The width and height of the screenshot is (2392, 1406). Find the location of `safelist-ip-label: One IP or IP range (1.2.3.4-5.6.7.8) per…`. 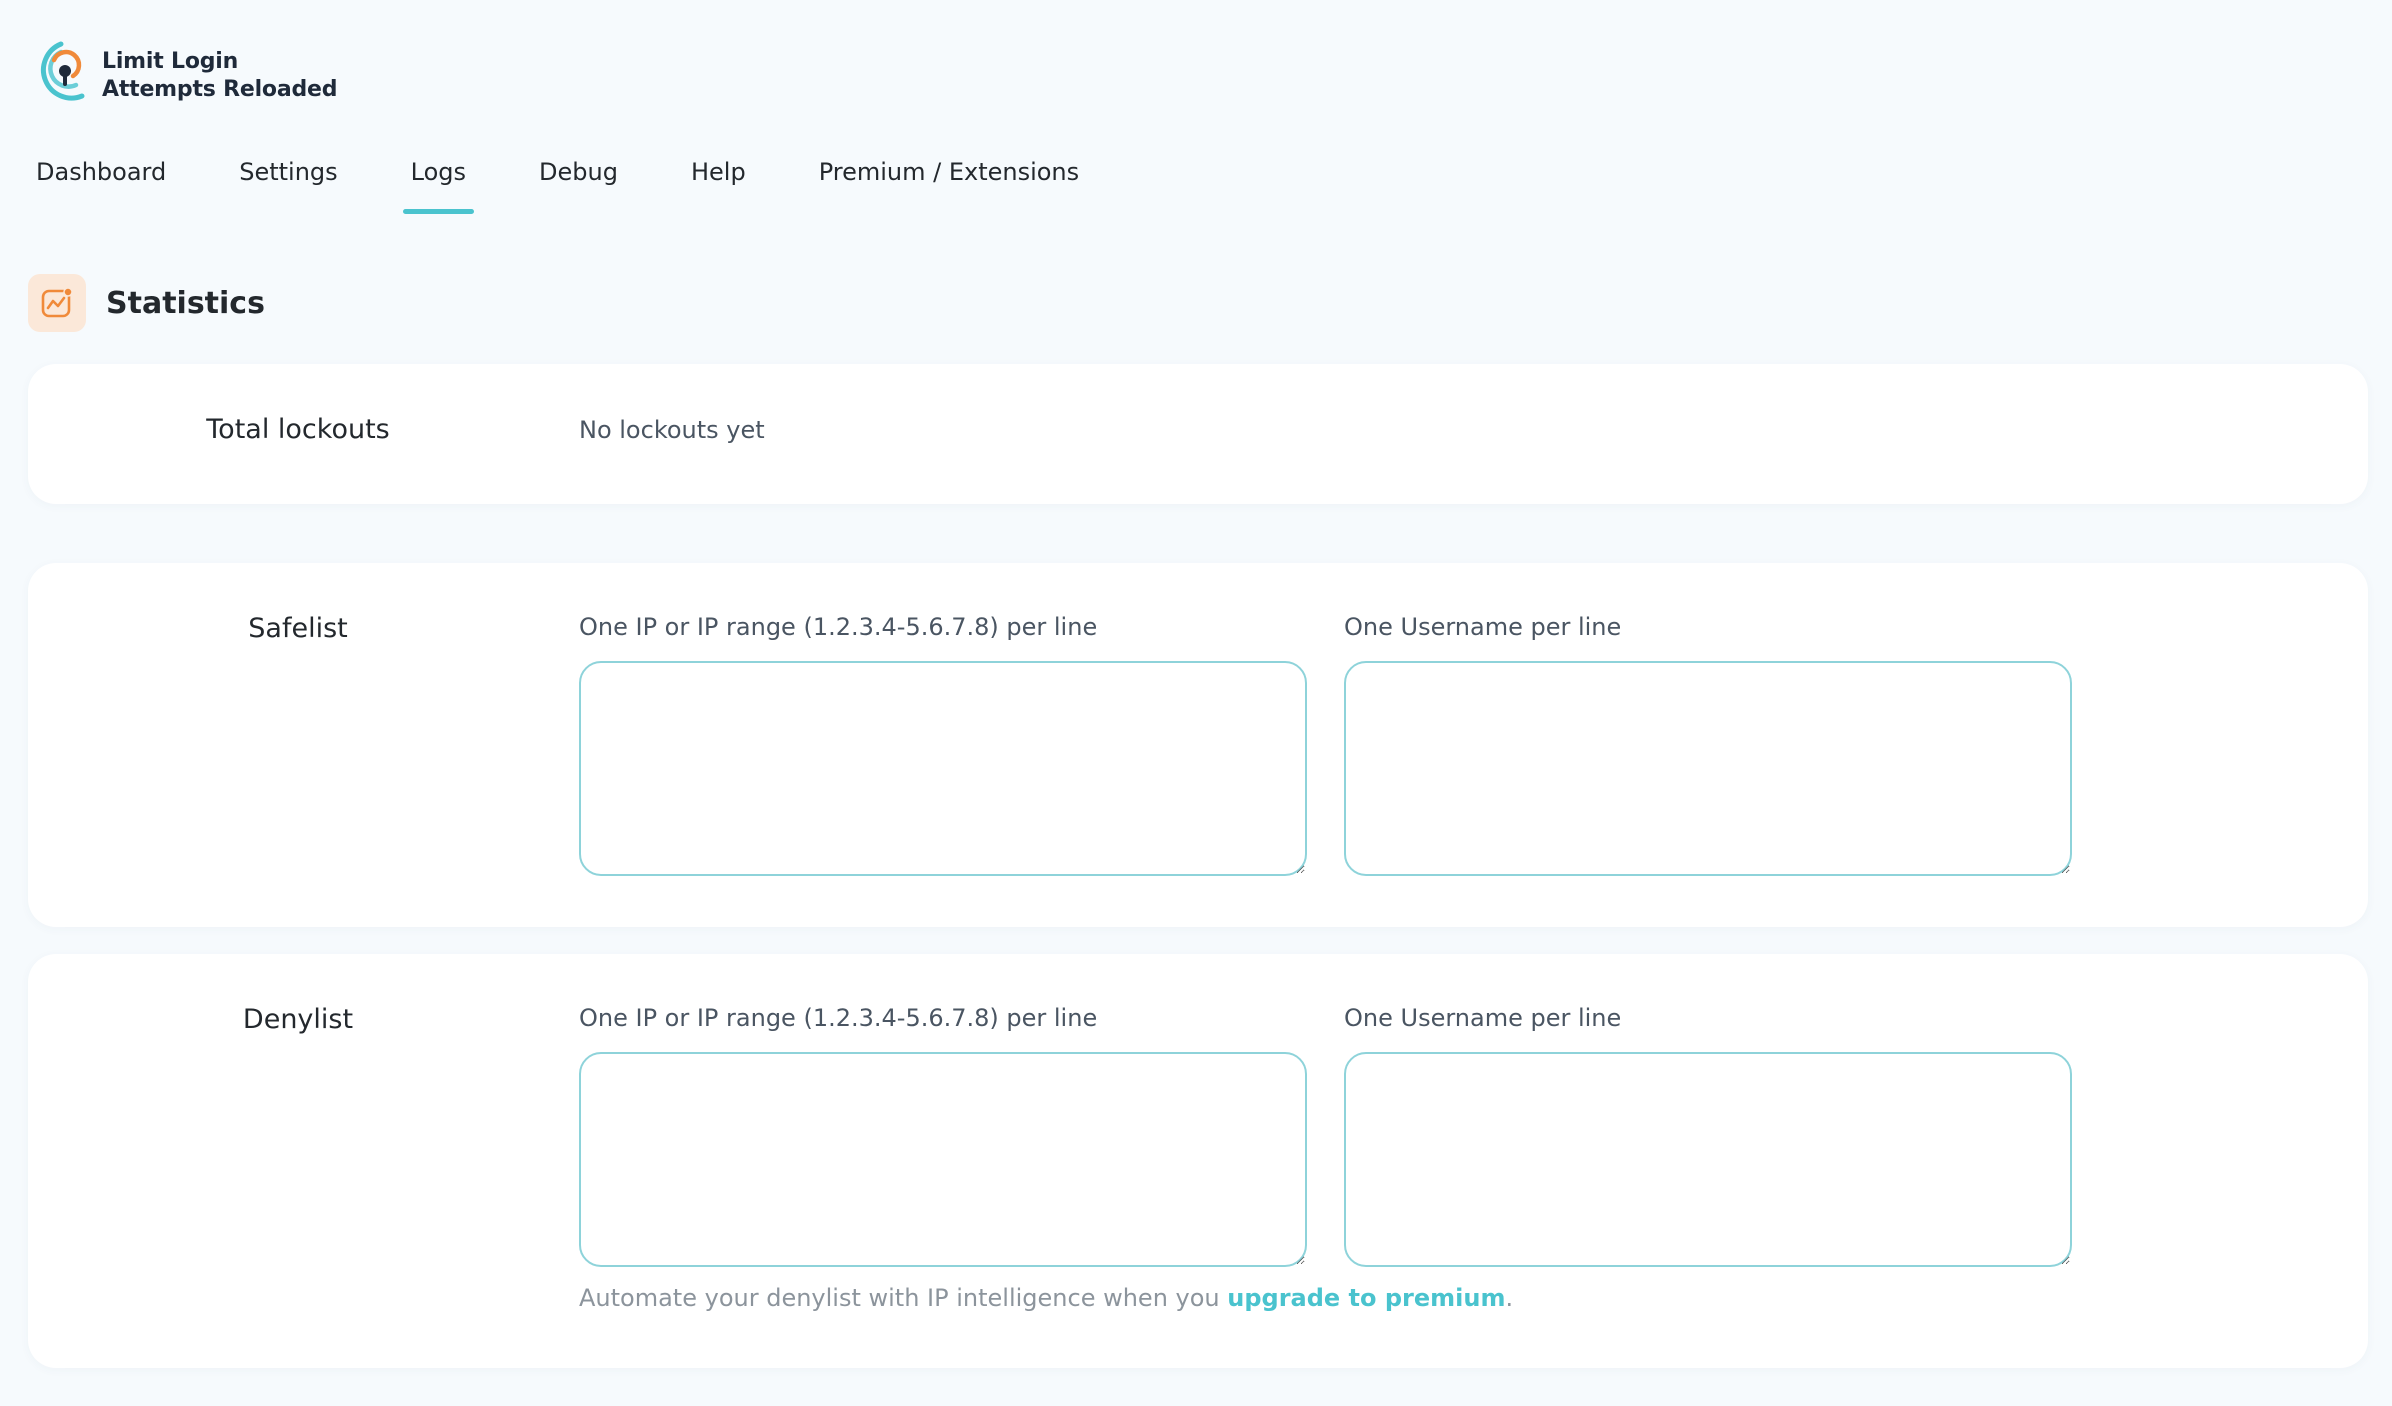

safelist-ip-label: One IP or IP range (1.2.3.4-5.6.7.8) per… is located at coordinates (838, 627).